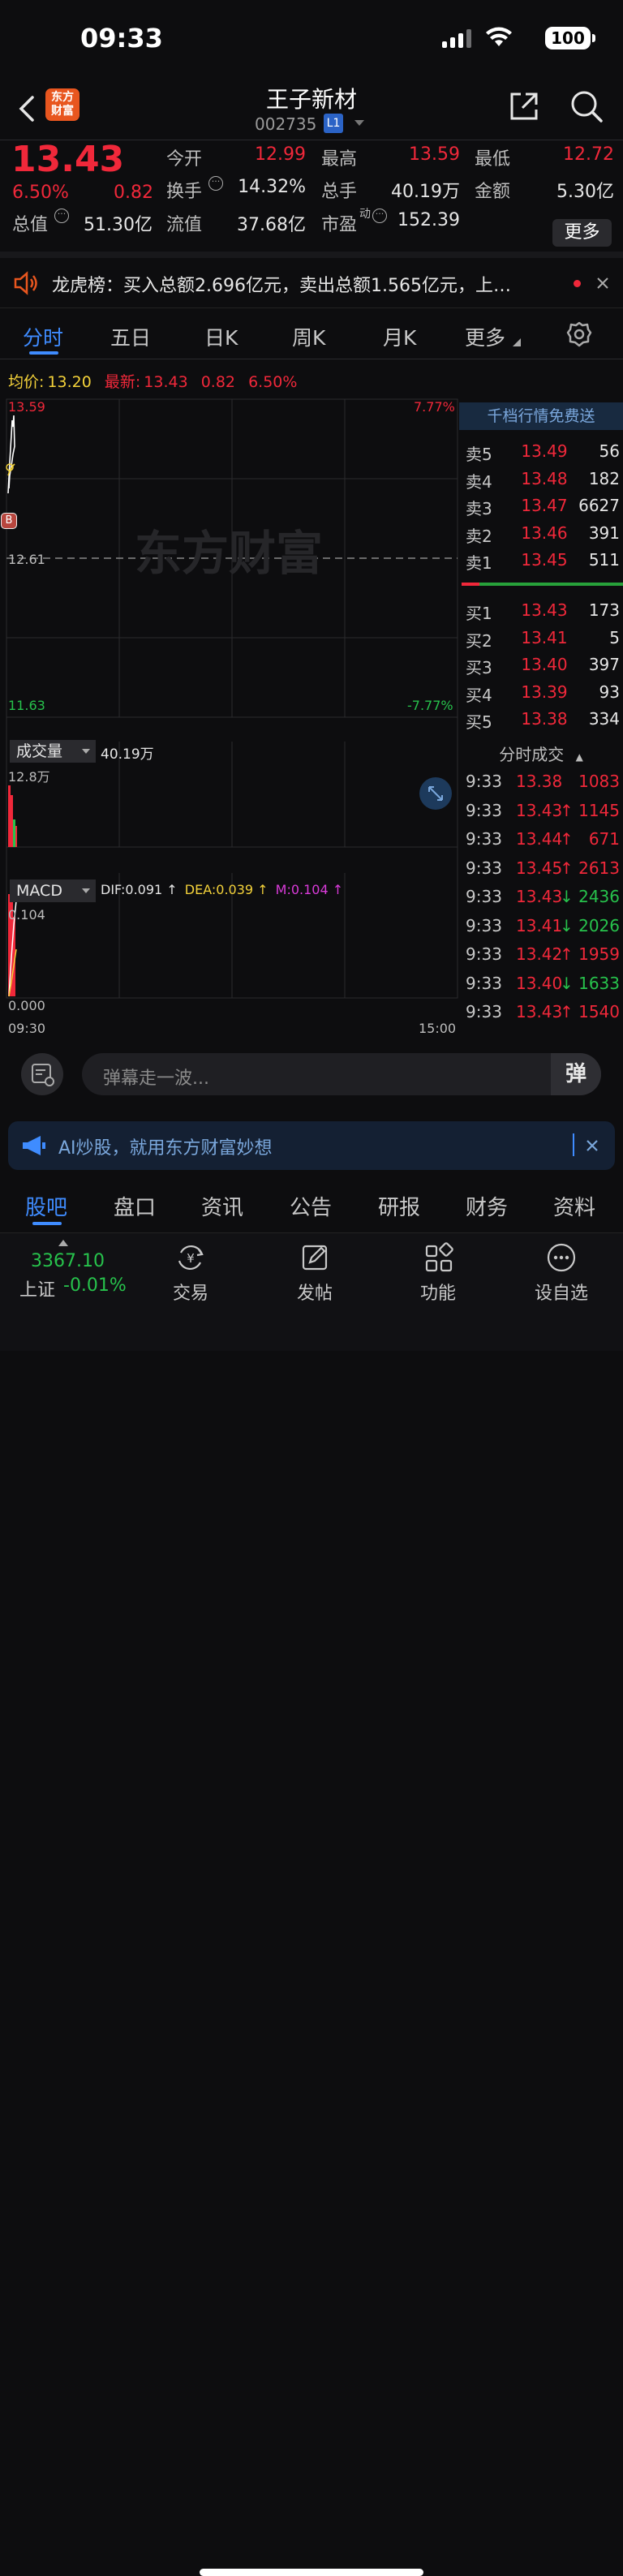 The image size is (623, 2576). I want to click on nav-post: 发帖, so click(314, 1273).